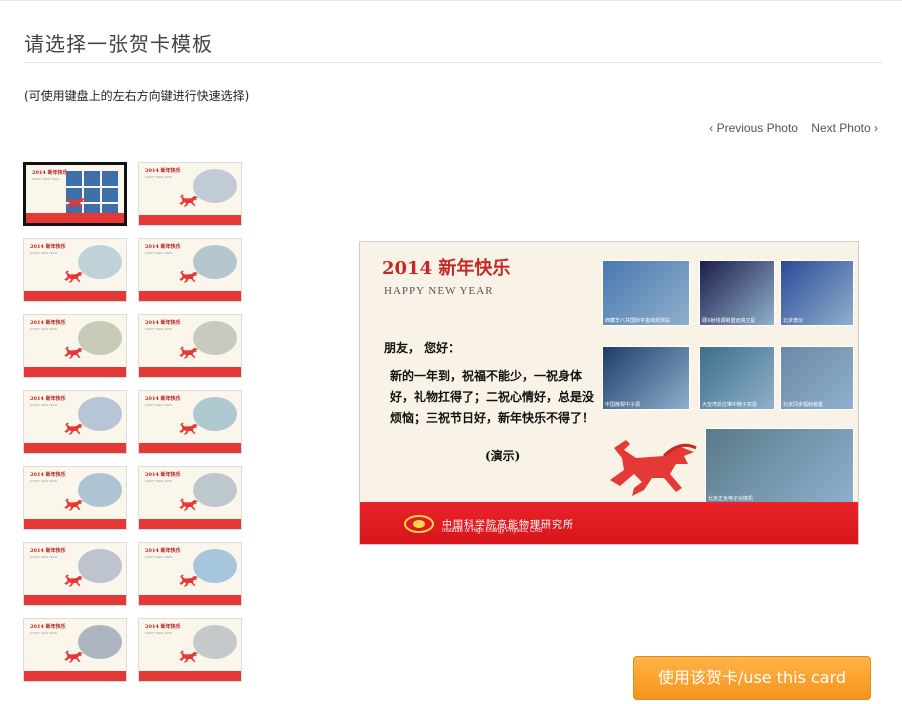  I want to click on photo-nav: ‹ Previous Photo Next Photo ›, so click(793, 128).